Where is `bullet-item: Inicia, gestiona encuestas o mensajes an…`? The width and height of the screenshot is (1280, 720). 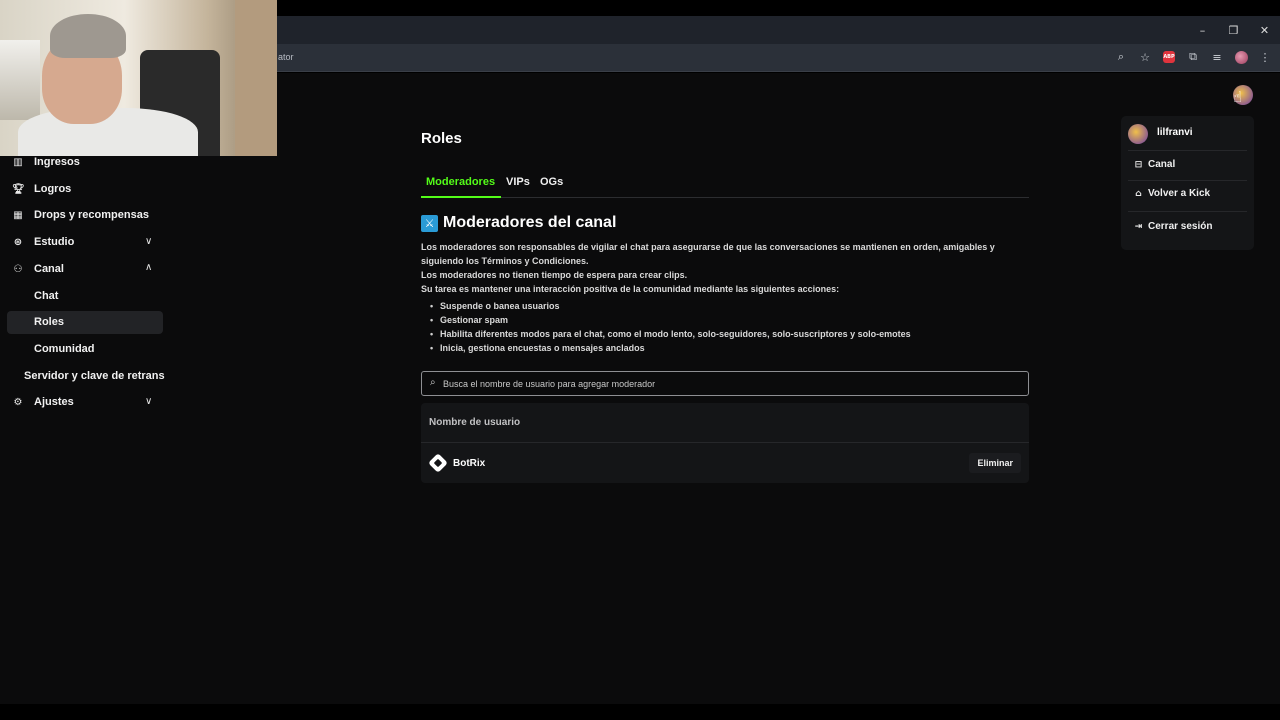 bullet-item: Inicia, gestiona encuestas o mensajes an… is located at coordinates (537, 348).